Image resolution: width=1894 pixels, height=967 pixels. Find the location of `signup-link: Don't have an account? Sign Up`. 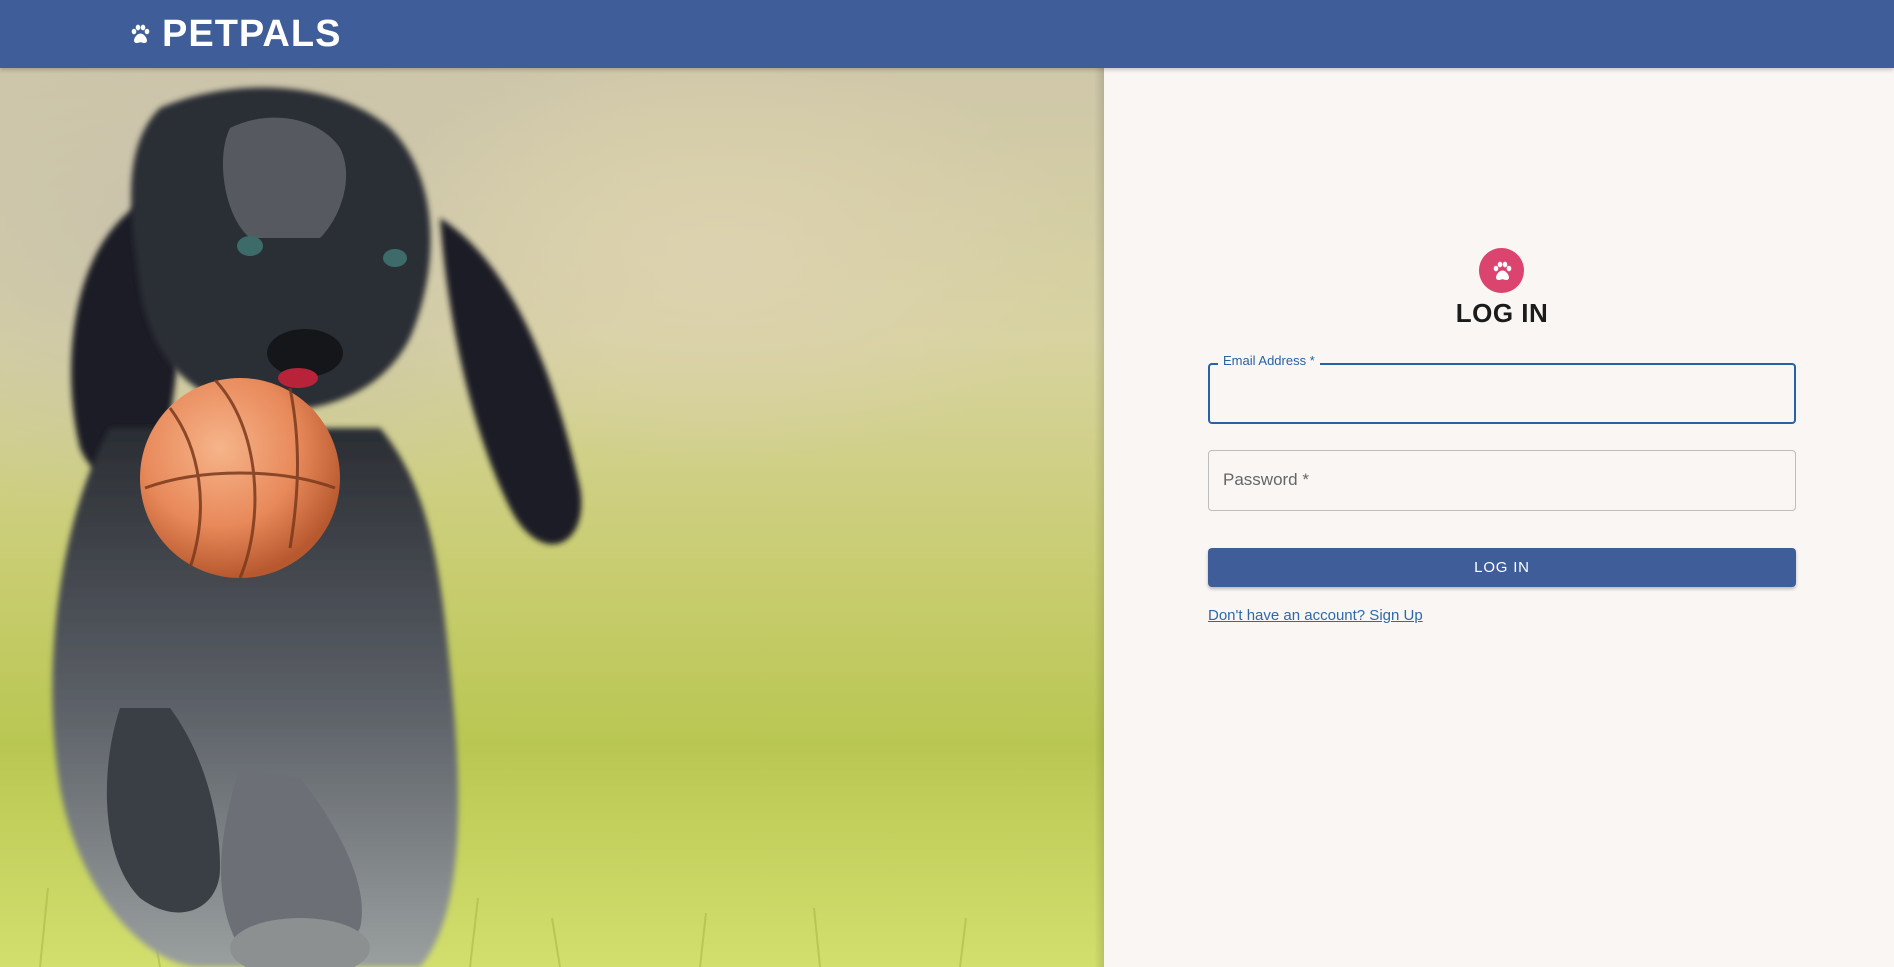

signup-link: Don't have an account? Sign Up is located at coordinates (1315, 615).